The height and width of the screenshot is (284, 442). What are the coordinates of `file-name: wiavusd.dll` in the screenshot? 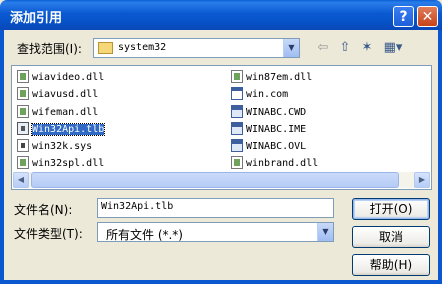 It's located at (65, 94).